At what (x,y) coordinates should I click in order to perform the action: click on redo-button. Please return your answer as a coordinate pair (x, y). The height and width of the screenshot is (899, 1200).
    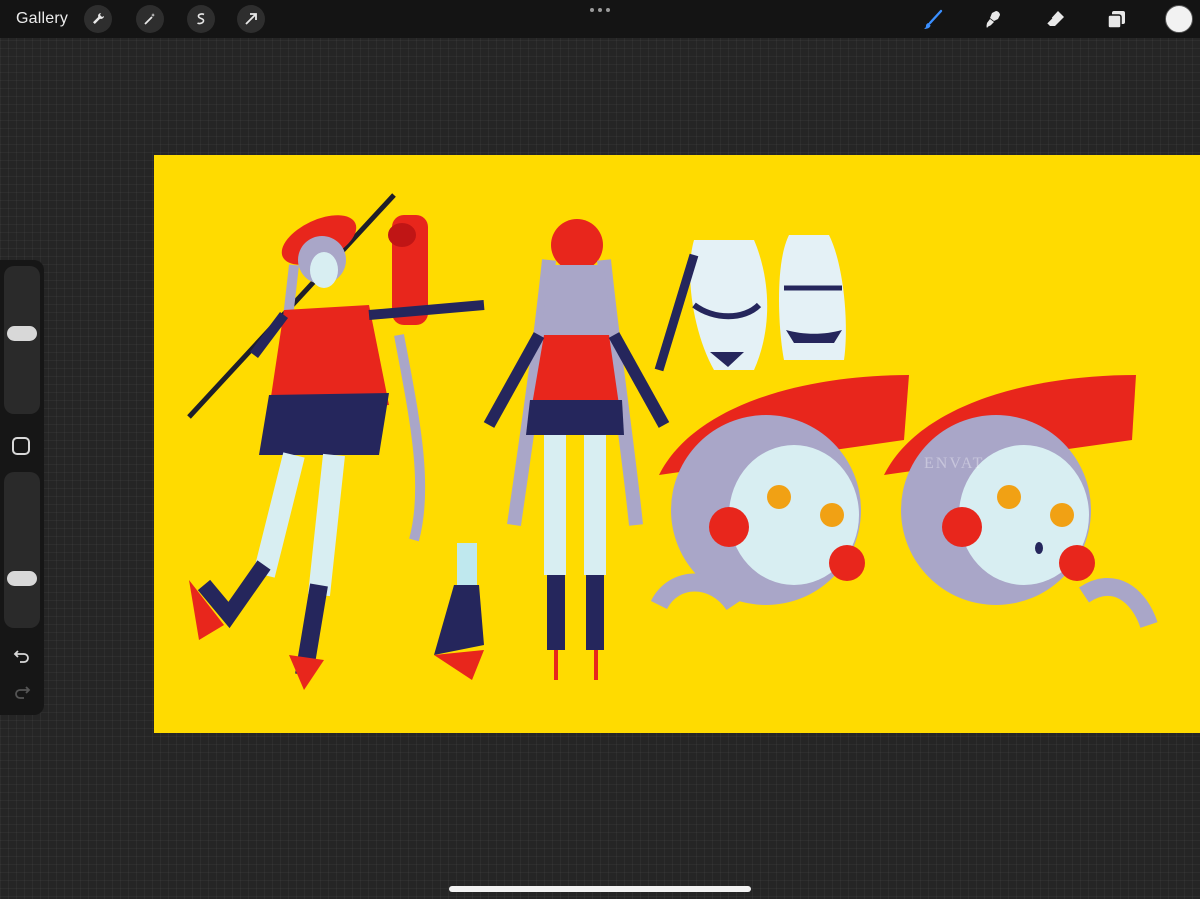
    Looking at the image, I should click on (22, 692).